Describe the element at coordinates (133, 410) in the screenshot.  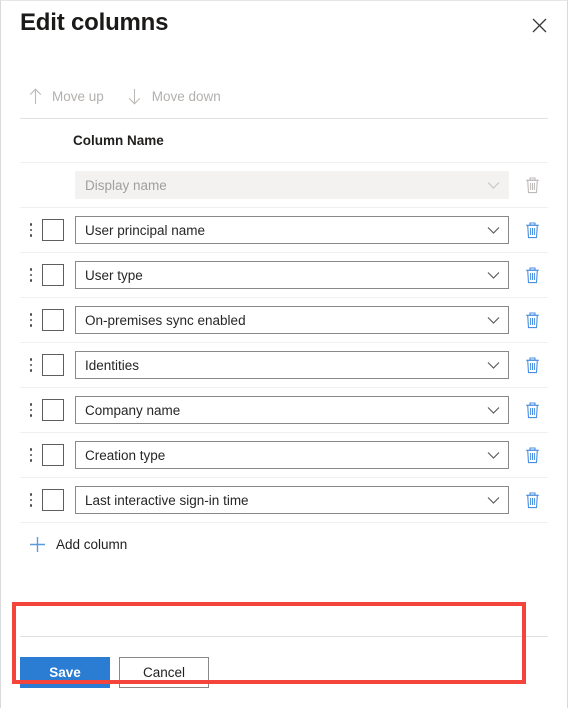
I see `column-value: Company name` at that location.